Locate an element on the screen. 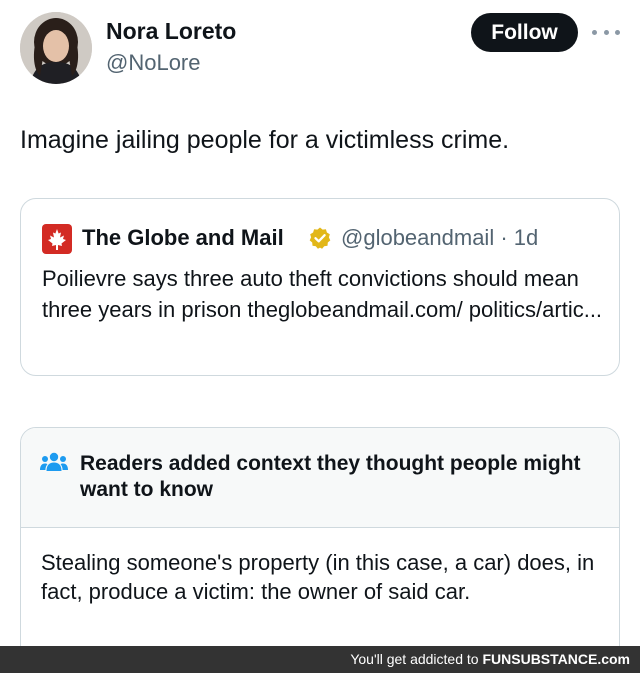 The width and height of the screenshot is (640, 673). more-horizontal-icon is located at coordinates (606, 32).